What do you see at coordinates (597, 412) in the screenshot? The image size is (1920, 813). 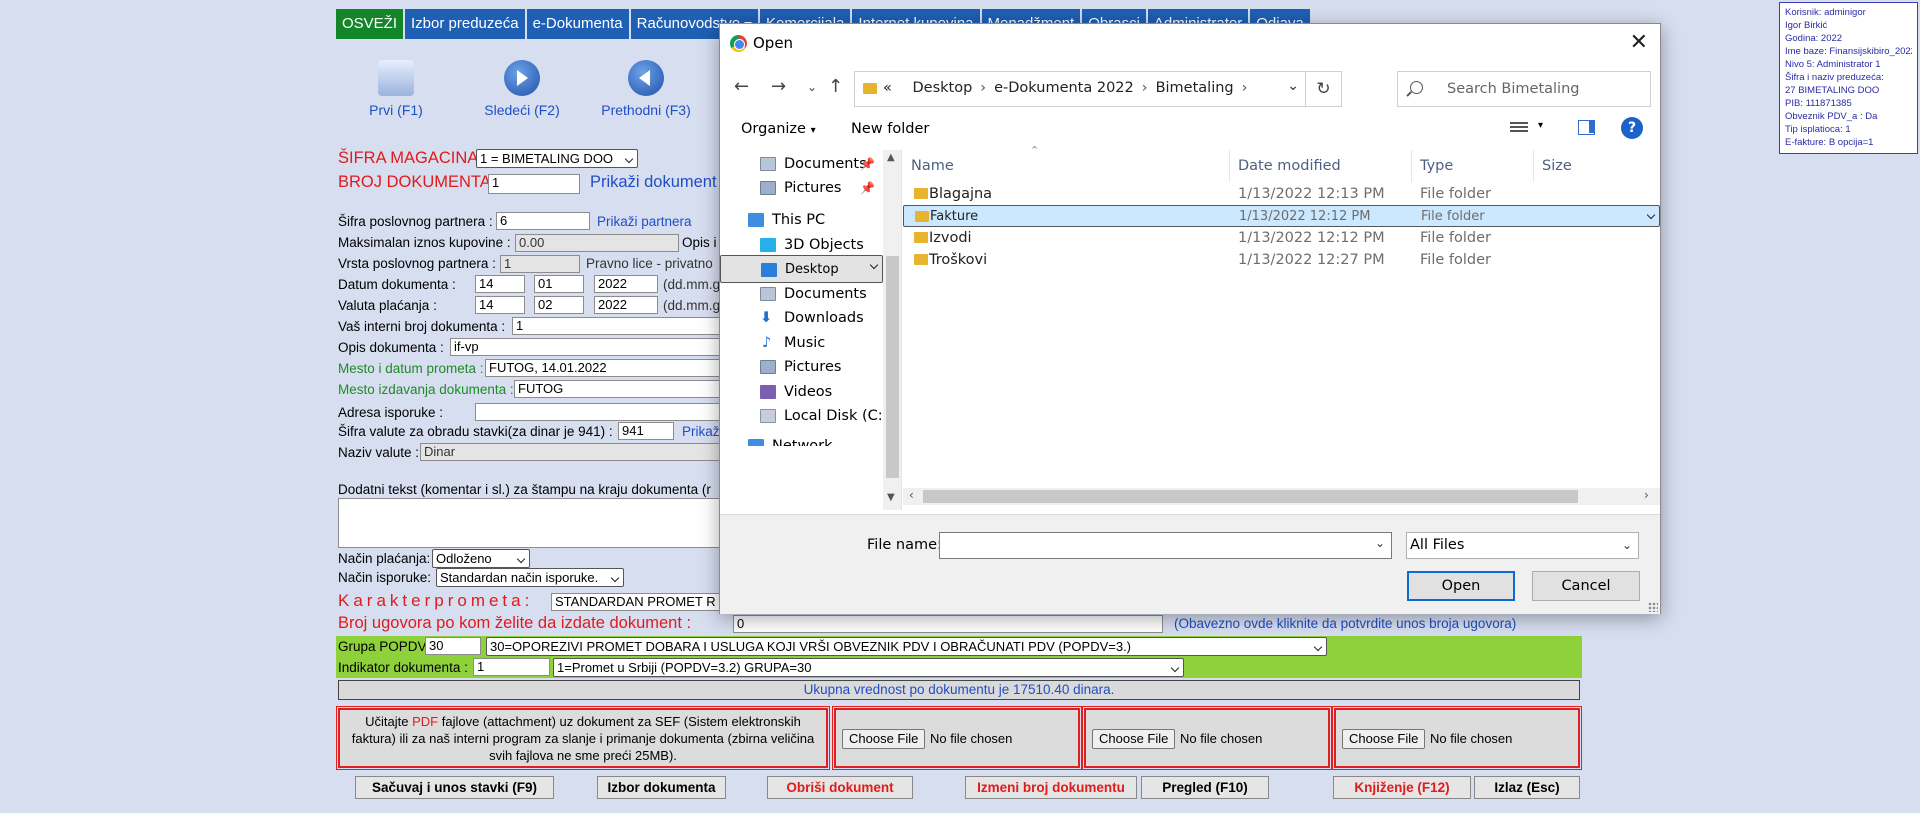 I see `adresa-input` at bounding box center [597, 412].